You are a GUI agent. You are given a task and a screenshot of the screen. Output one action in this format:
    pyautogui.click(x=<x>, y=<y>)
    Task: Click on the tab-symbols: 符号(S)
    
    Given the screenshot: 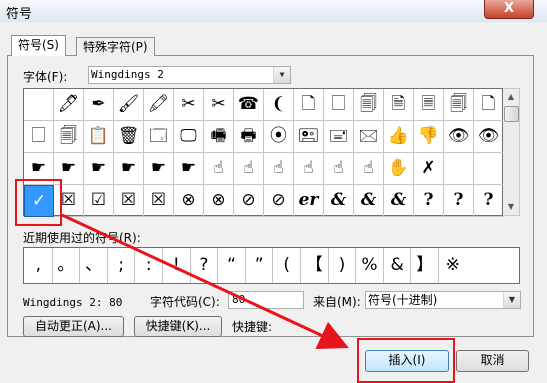 What is the action you would take?
    pyautogui.click(x=38, y=45)
    